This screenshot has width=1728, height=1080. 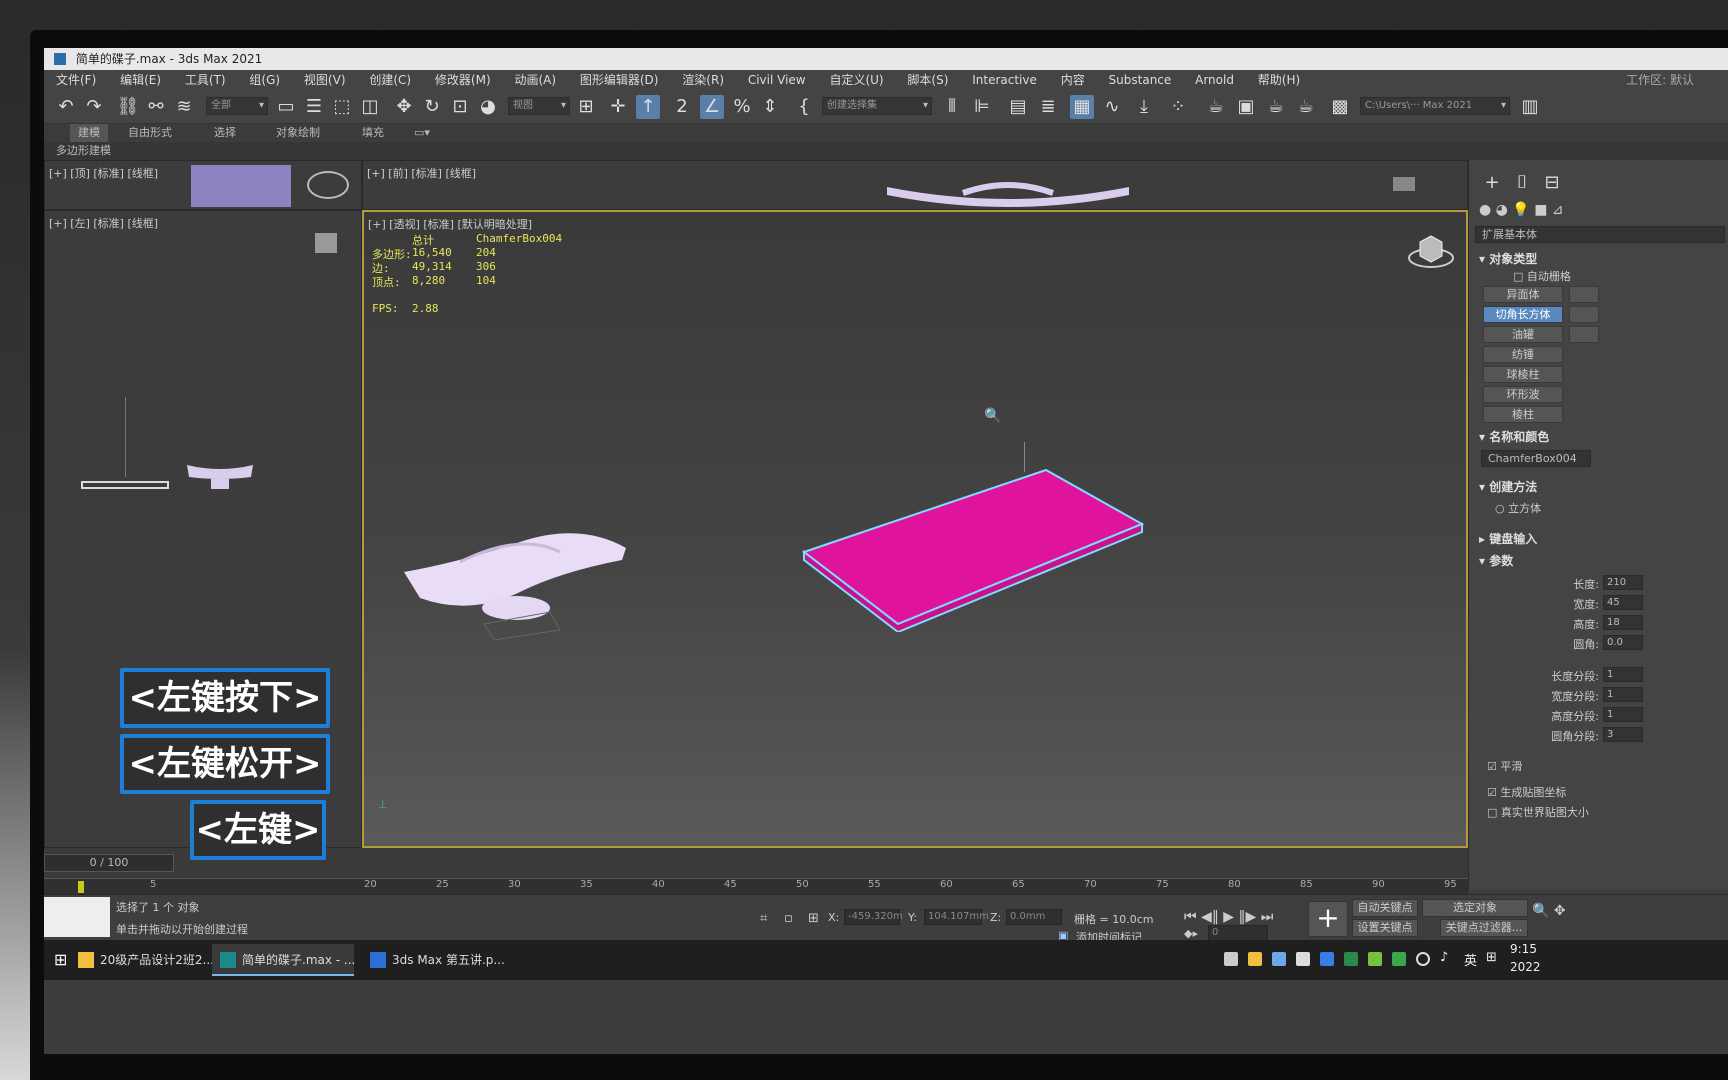 What do you see at coordinates (1375, 959) in the screenshot?
I see `tray-security-icon` at bounding box center [1375, 959].